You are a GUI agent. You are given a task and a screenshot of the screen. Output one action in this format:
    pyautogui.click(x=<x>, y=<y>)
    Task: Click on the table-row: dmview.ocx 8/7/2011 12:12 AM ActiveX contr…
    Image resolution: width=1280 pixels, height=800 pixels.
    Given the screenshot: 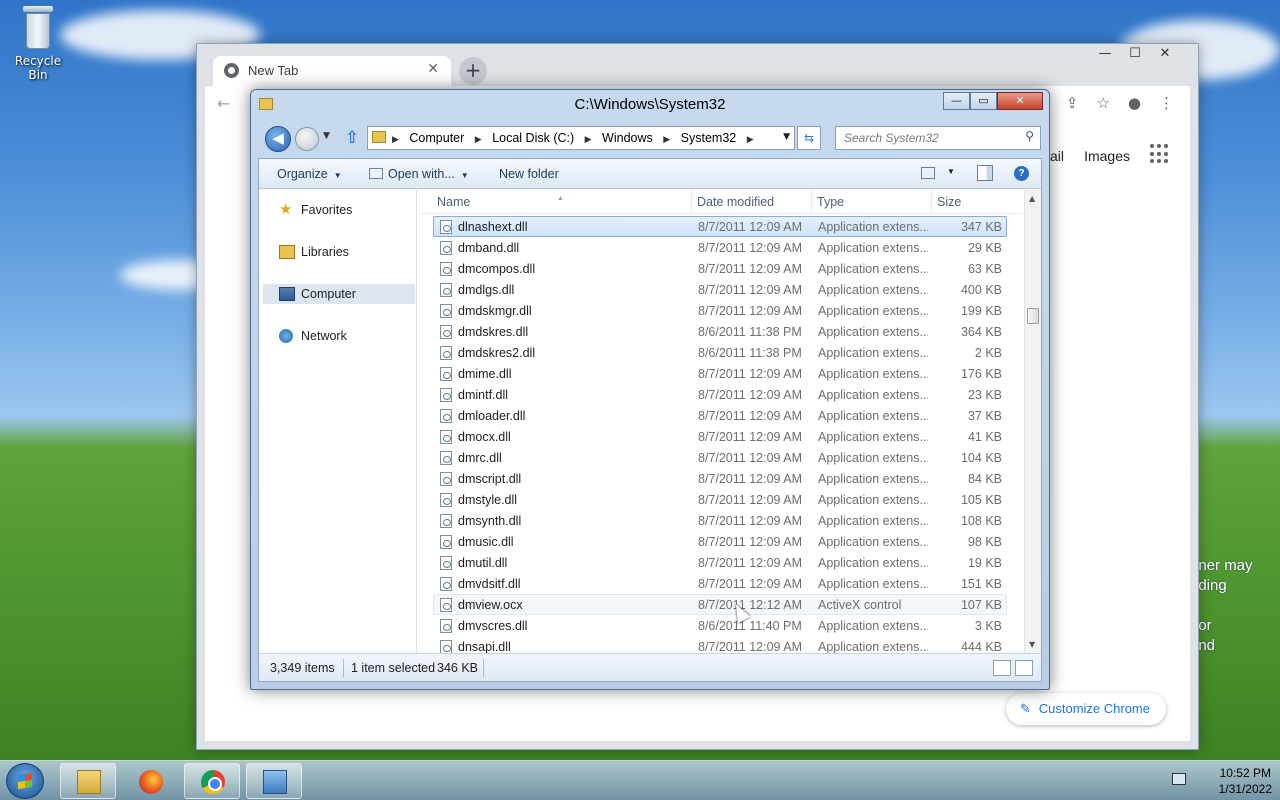 What is the action you would take?
    pyautogui.click(x=720, y=604)
    